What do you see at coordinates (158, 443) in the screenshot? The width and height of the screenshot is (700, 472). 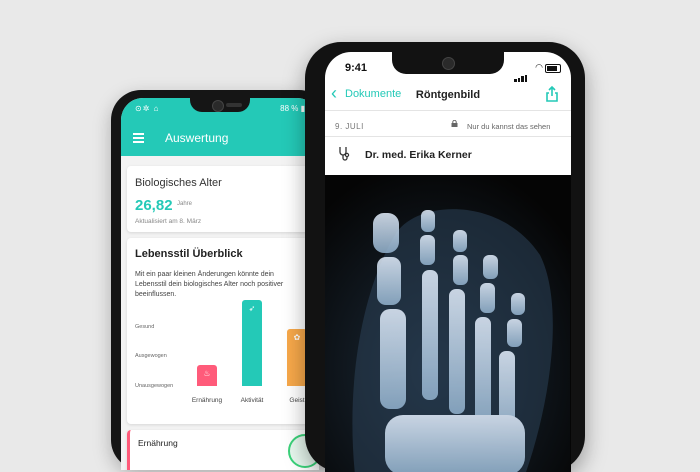 I see `nutrition-title: Ernährung` at bounding box center [158, 443].